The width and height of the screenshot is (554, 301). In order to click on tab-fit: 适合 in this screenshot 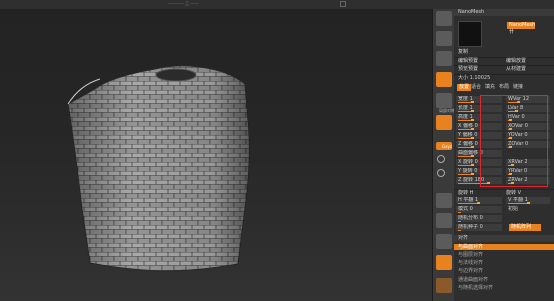, I will do `click(476, 87)`.